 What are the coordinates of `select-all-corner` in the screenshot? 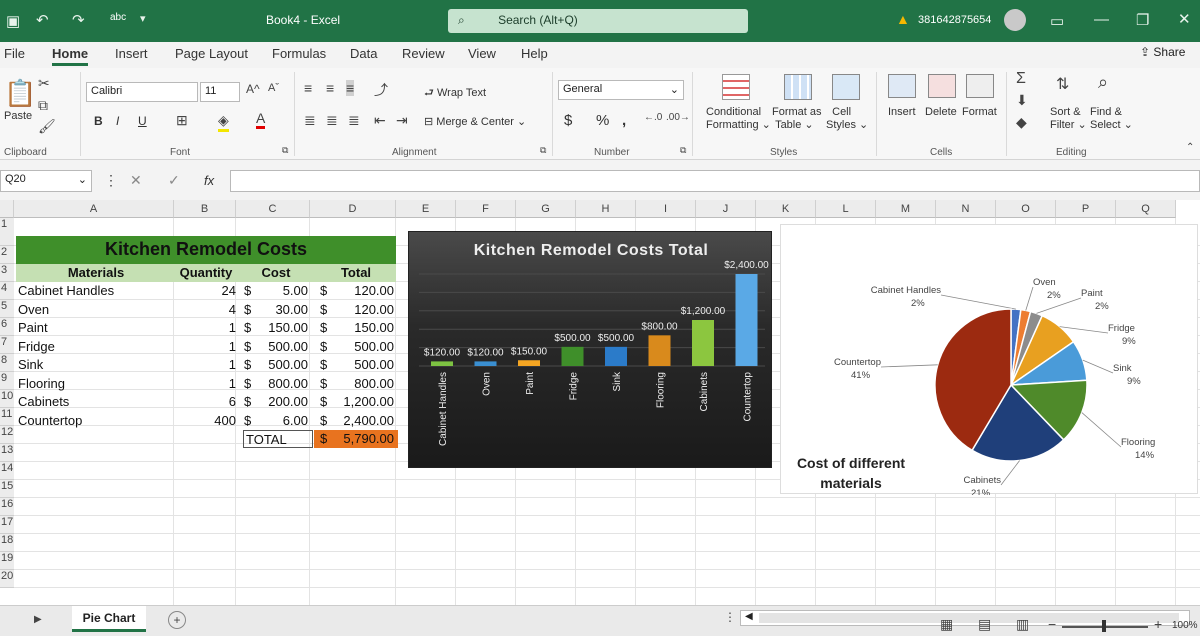 It's located at (7, 209).